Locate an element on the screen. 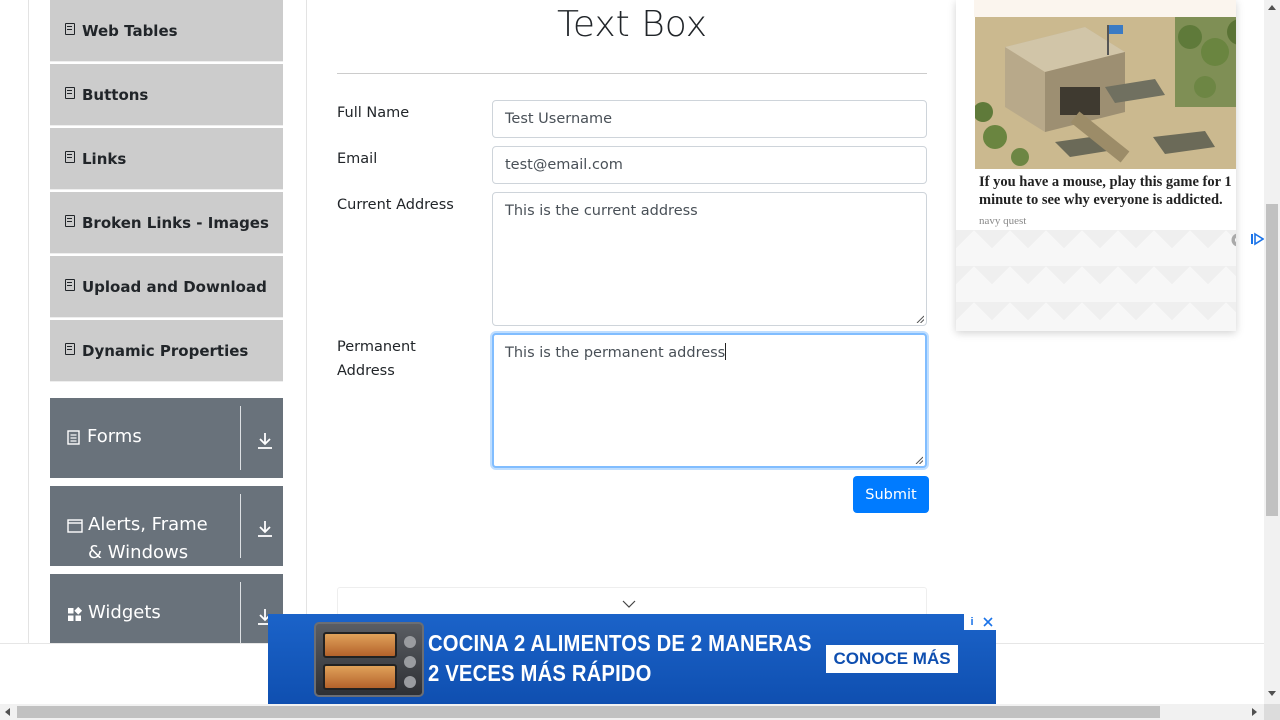  sidebar-item-label: Dynamic Properties is located at coordinates (165, 350).